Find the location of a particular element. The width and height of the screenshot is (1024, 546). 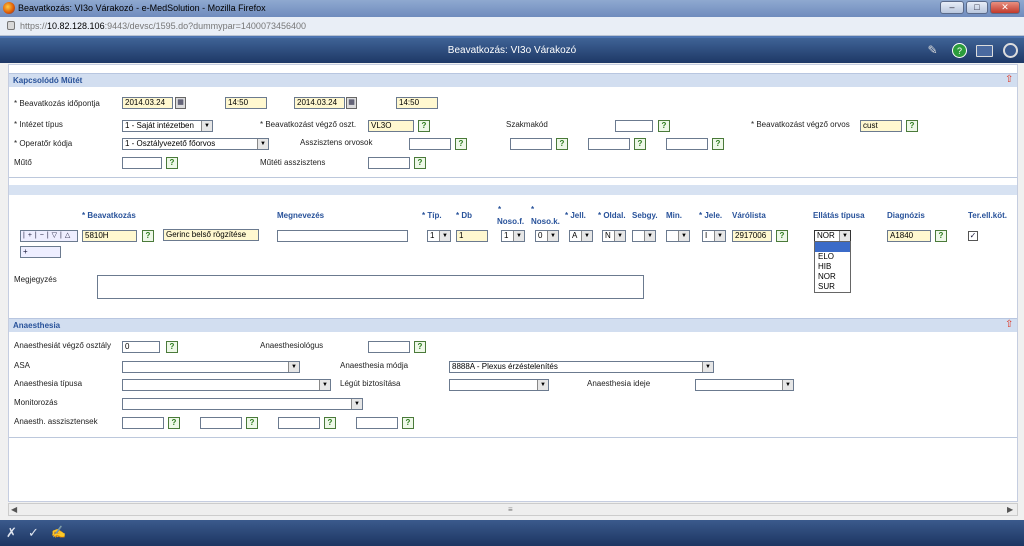

row-controls: |+|−|▽|△ is located at coordinates (49, 236).